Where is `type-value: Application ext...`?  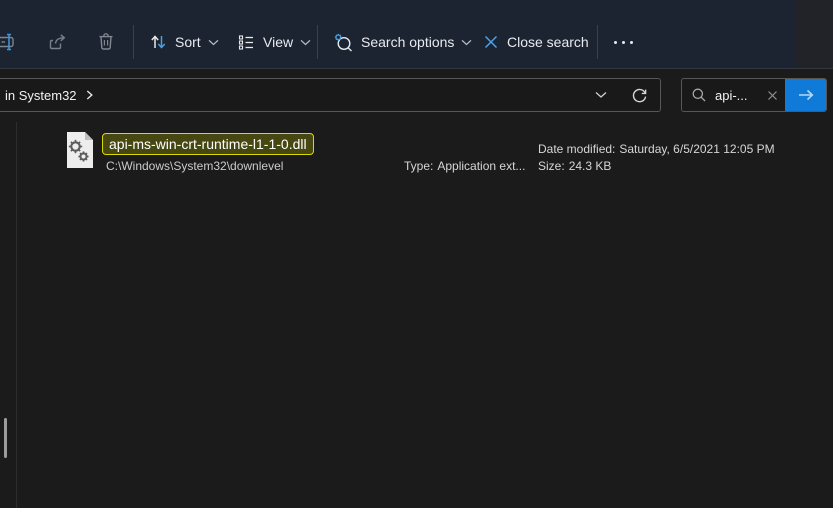 type-value: Application ext... is located at coordinates (481, 166).